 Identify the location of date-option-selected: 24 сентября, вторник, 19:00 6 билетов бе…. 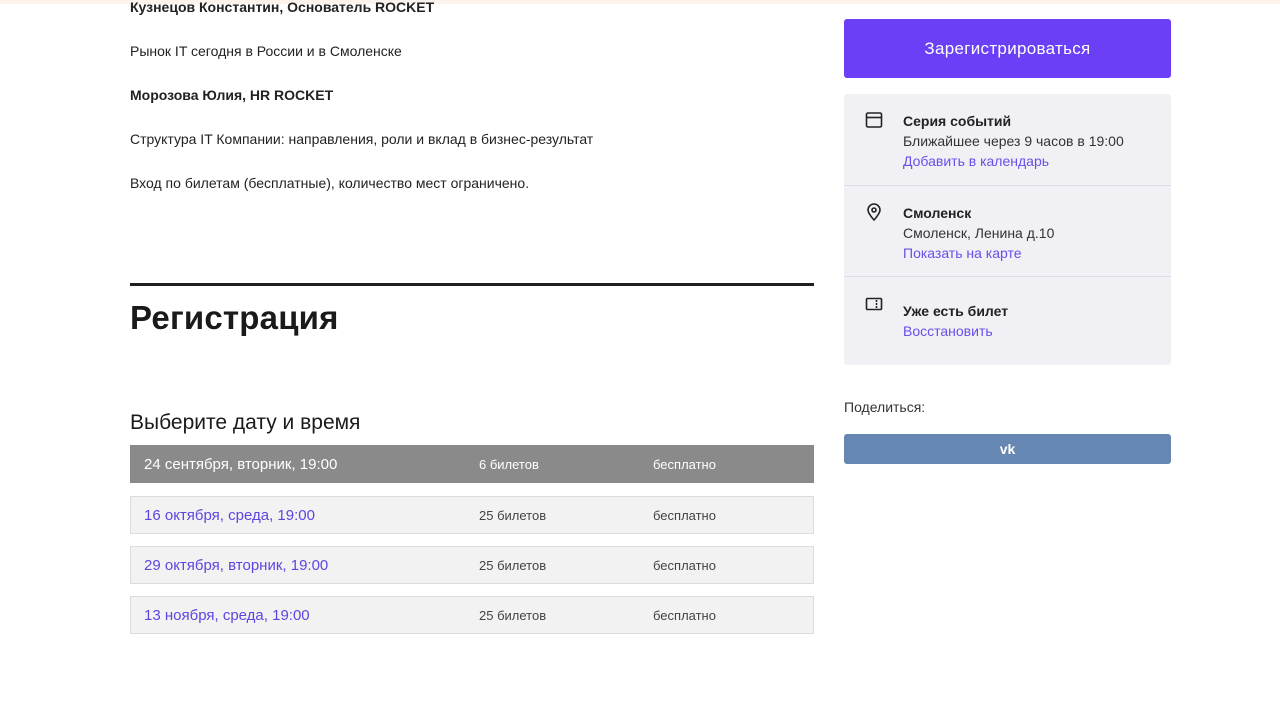
(472, 464).